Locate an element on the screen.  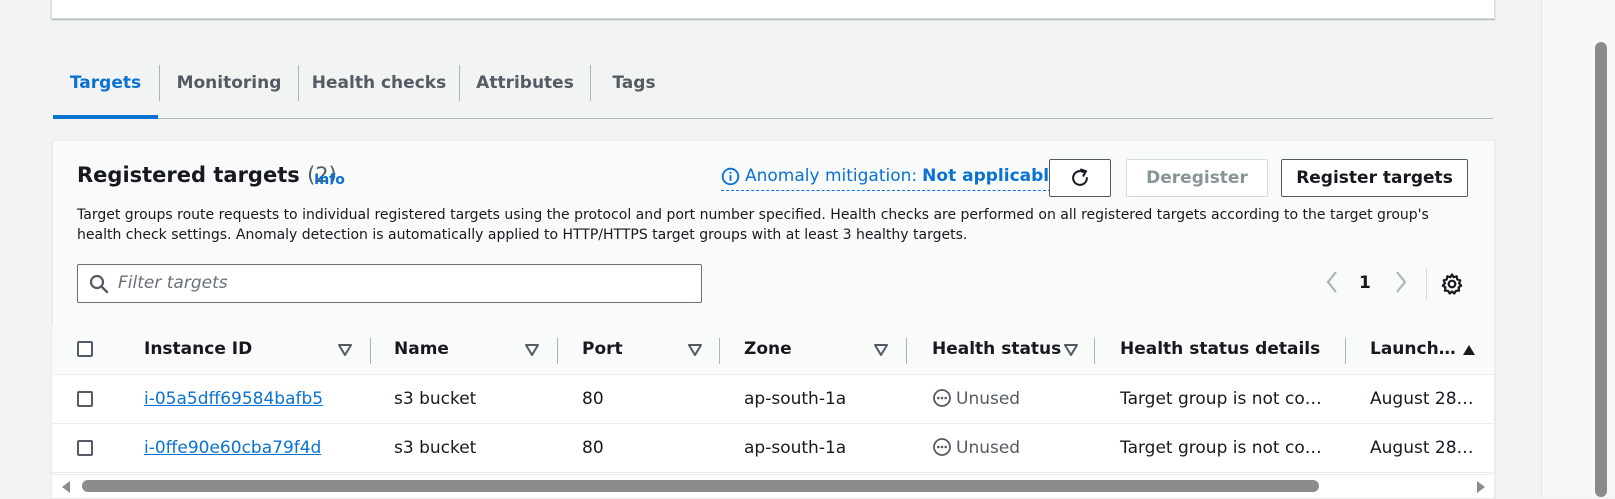
instance-id-link: i-05a5dff69584bafb5 is located at coordinates (233, 399).